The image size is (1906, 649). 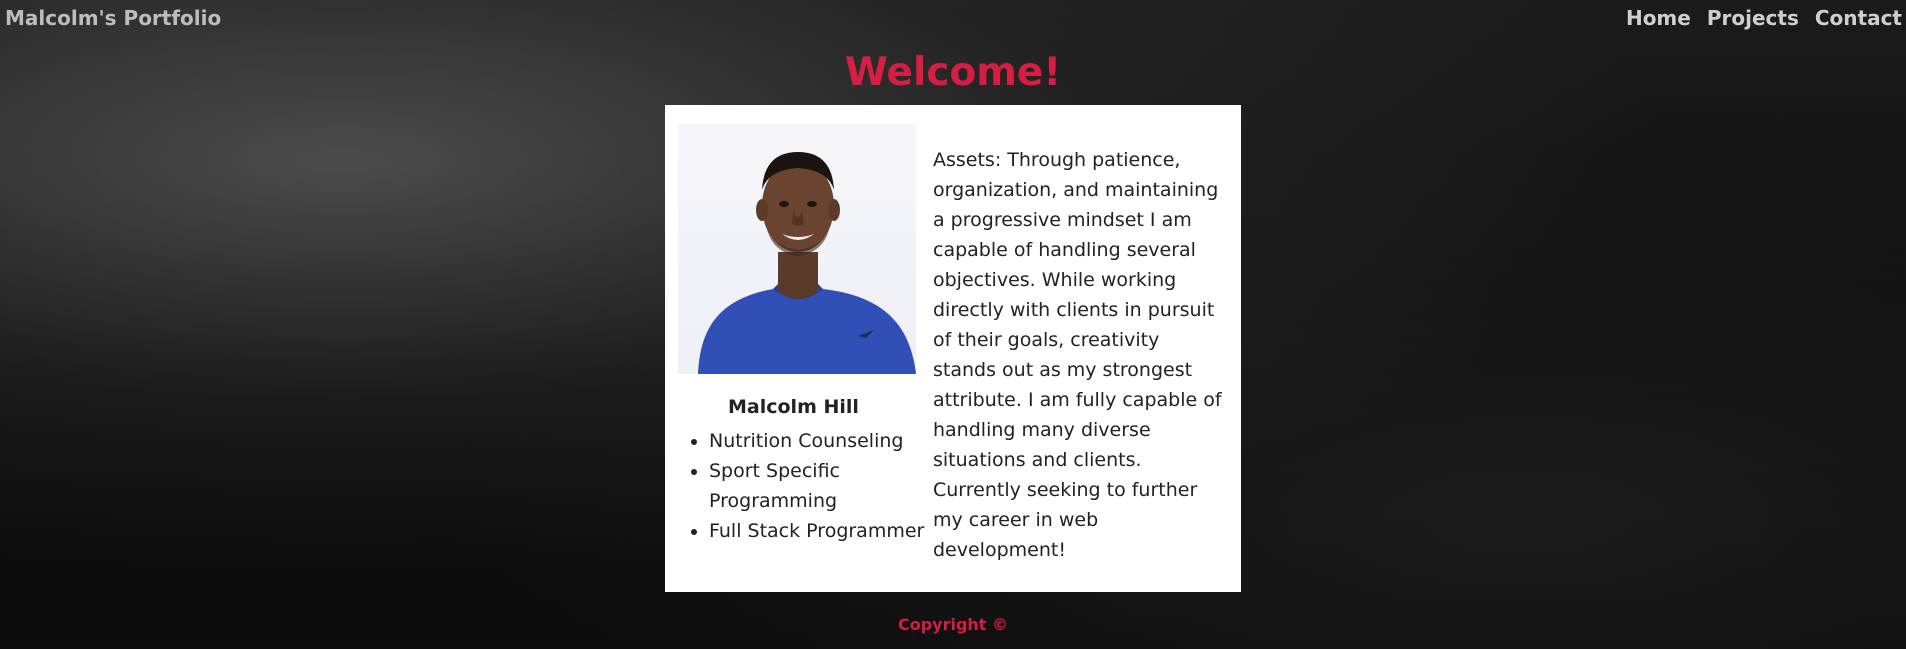 What do you see at coordinates (1658, 18) in the screenshot?
I see `nav-home-link: Home` at bounding box center [1658, 18].